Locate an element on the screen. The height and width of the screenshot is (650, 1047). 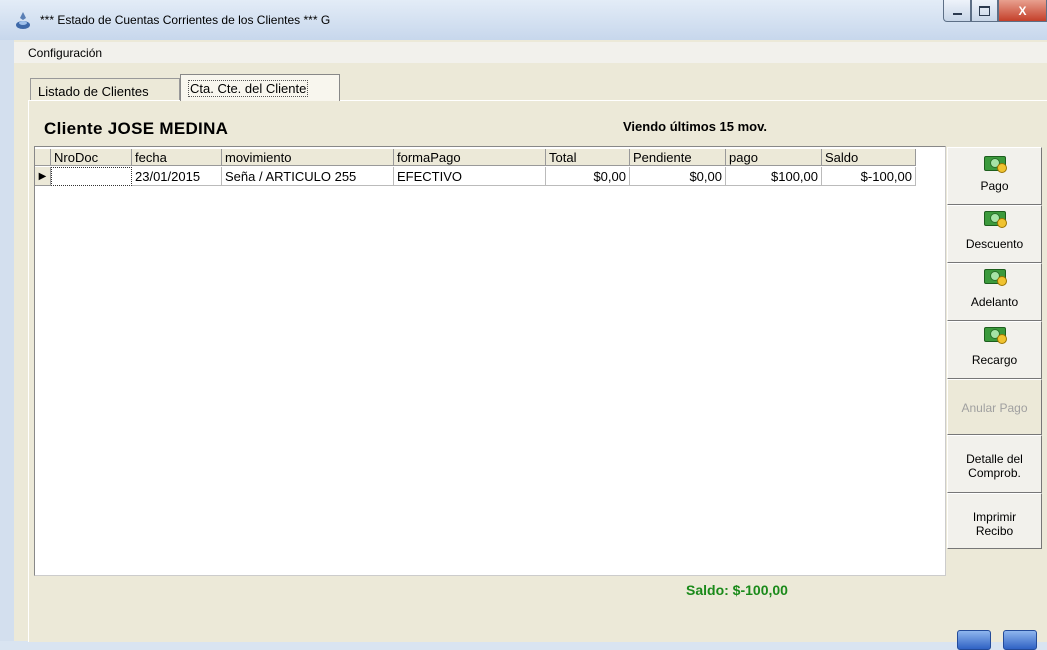
maximize-button is located at coordinates (984, 11).